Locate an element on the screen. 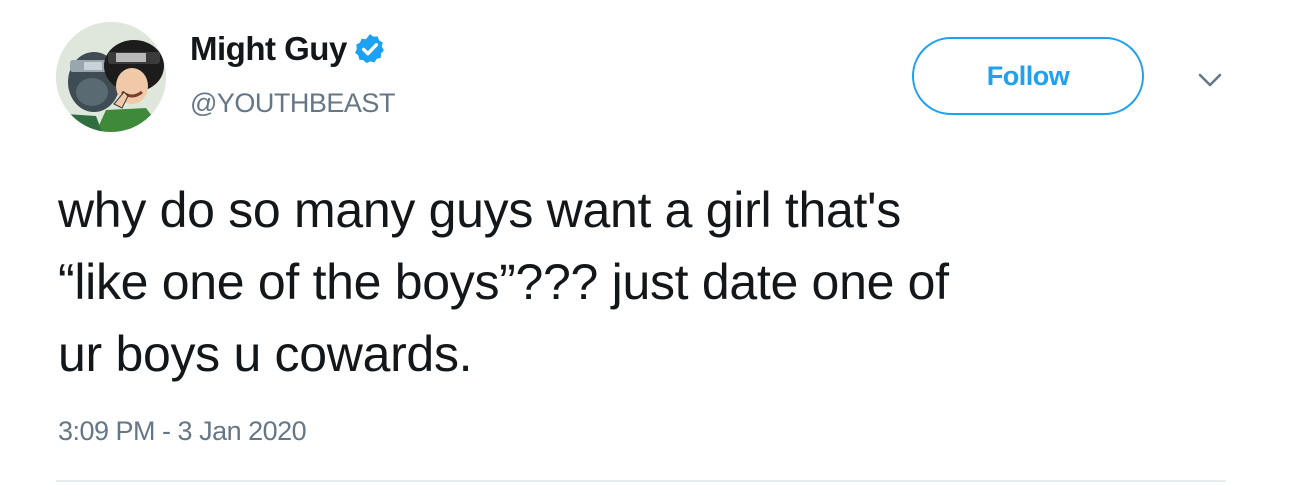 The height and width of the screenshot is (486, 1300). verified-badge-icon is located at coordinates (370, 49).